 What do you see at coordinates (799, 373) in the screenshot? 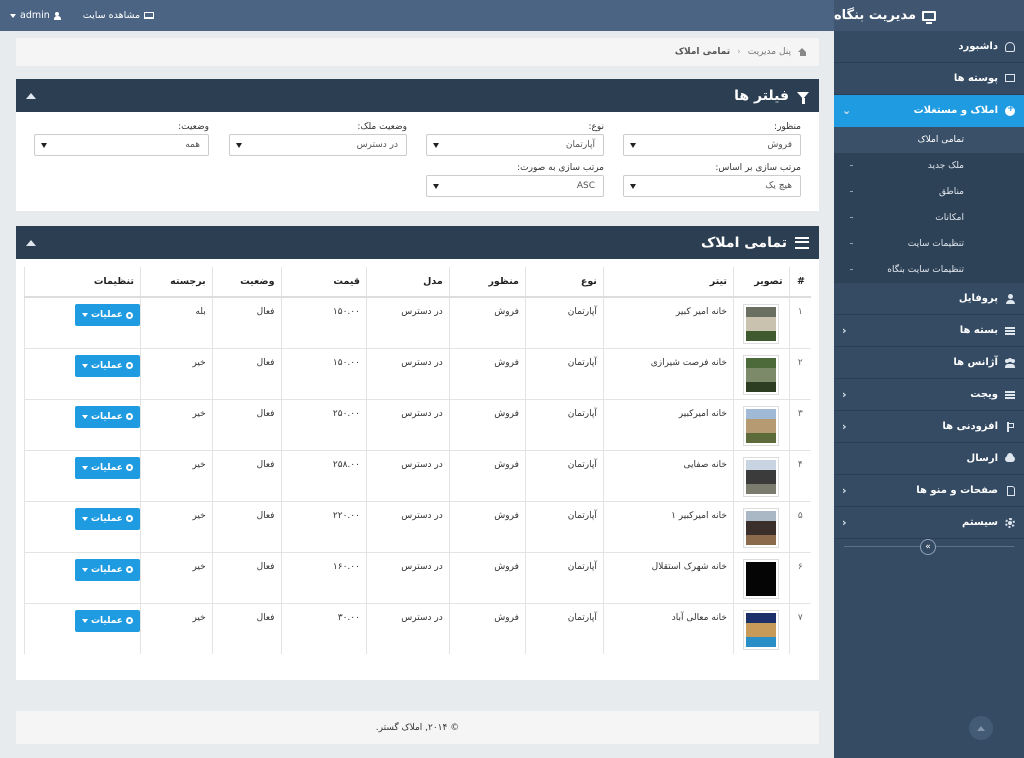
I see `row-number: ۲` at bounding box center [799, 373].